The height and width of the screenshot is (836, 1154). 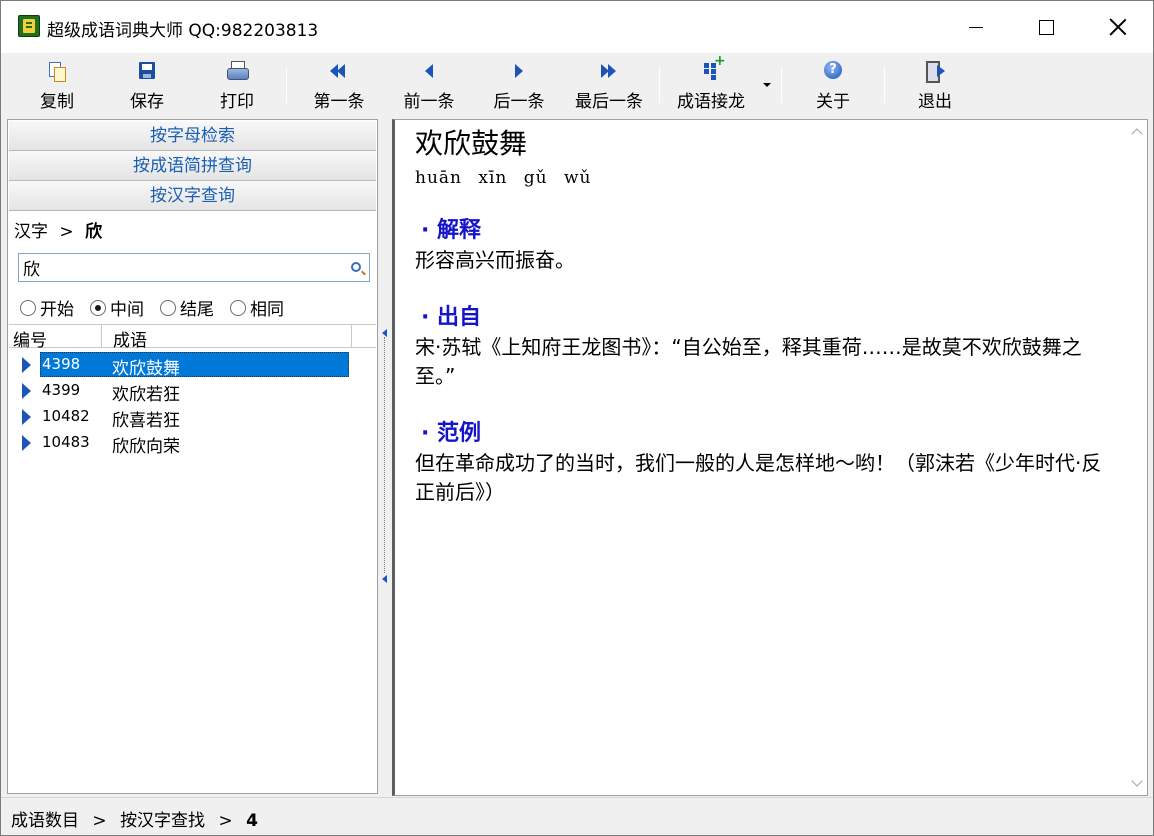 I want to click on about-button: 关于, so click(x=833, y=86).